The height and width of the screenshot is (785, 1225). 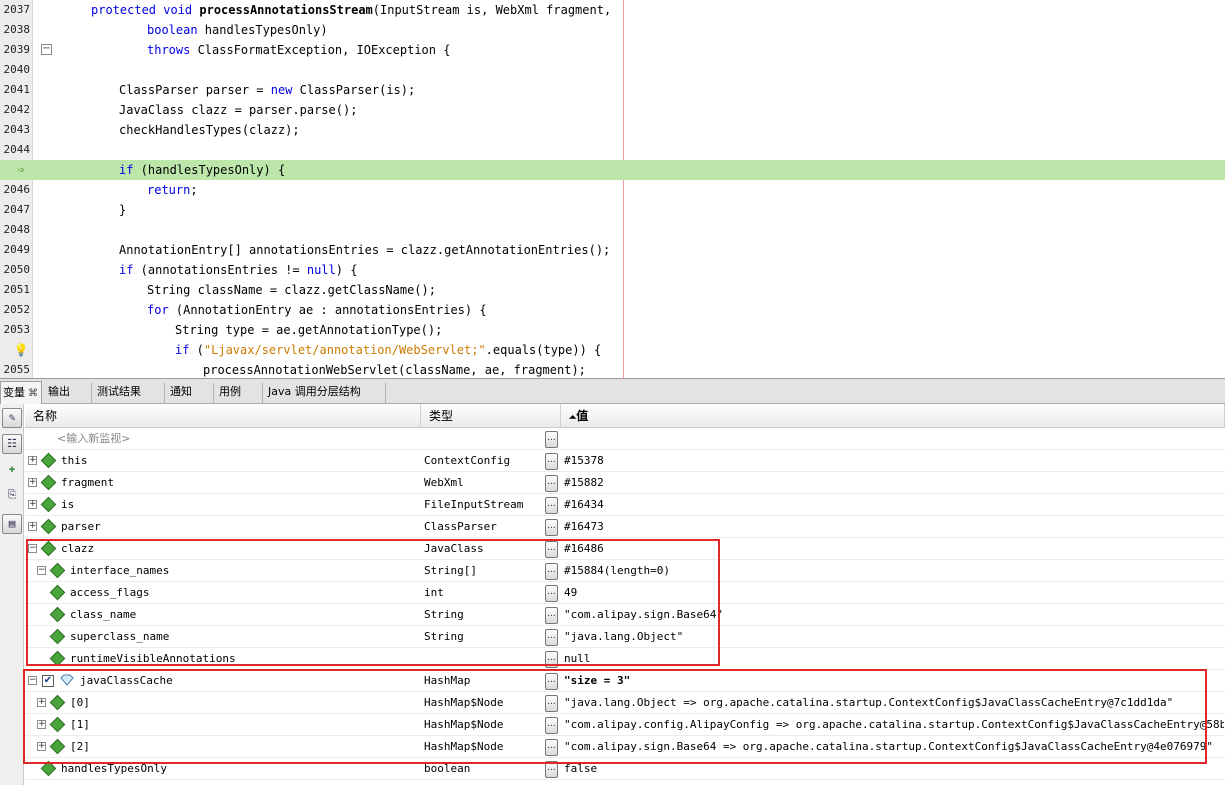 What do you see at coordinates (15, 150) in the screenshot?
I see `line-number: 2044` at bounding box center [15, 150].